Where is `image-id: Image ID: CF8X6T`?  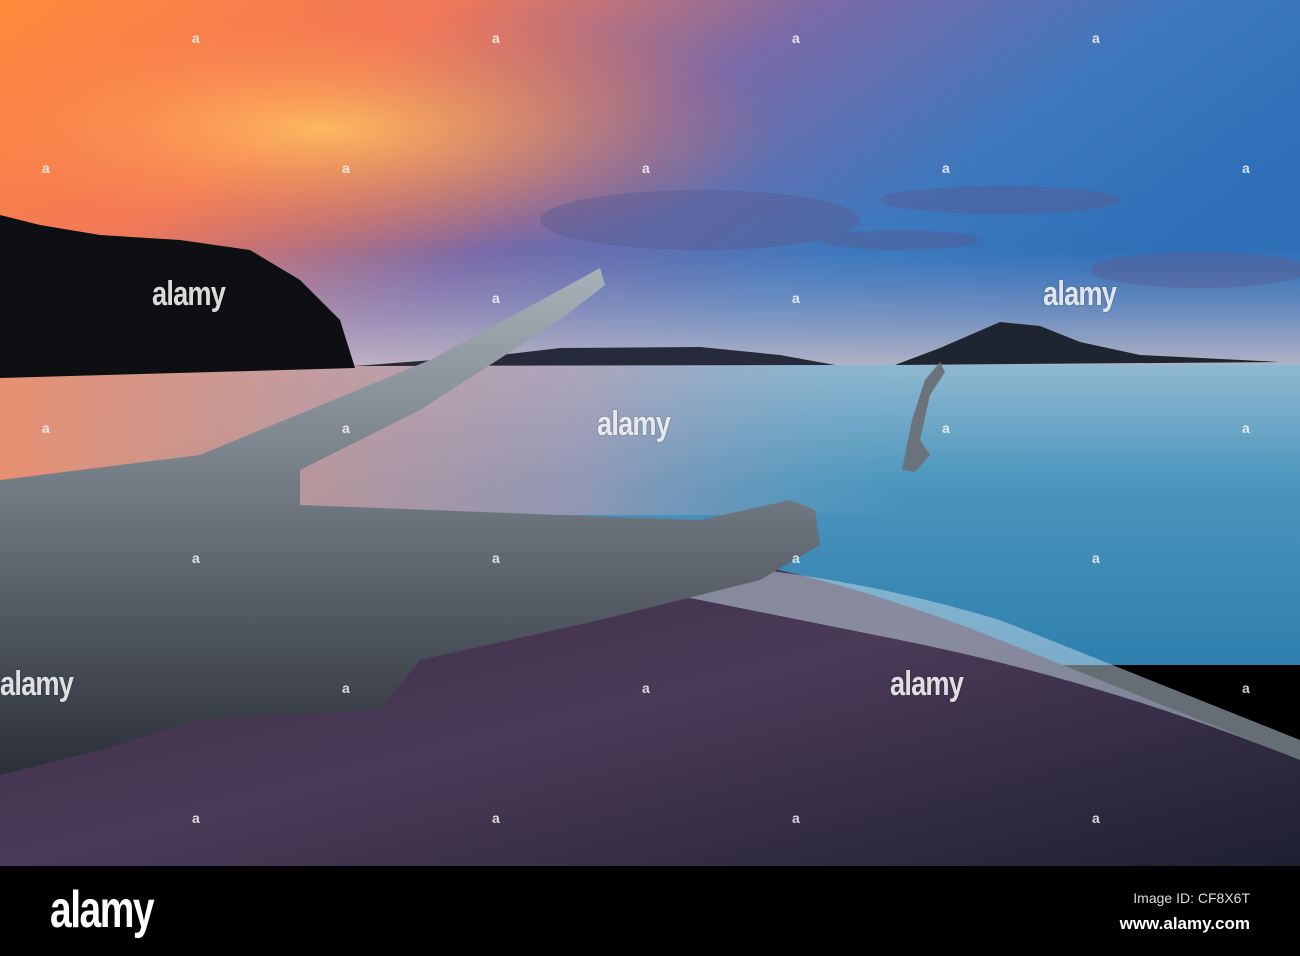
image-id: Image ID: CF8X6T is located at coordinates (1191, 898).